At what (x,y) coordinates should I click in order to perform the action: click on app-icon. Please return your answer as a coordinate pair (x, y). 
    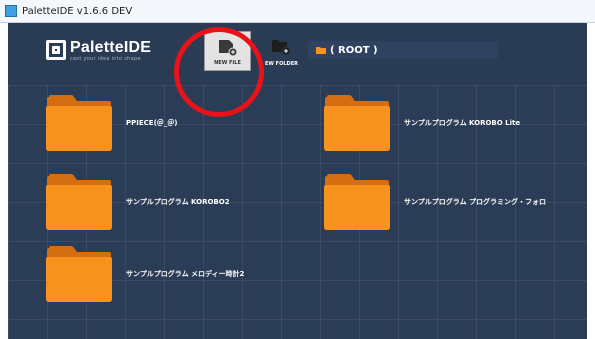
    Looking at the image, I should click on (11, 11).